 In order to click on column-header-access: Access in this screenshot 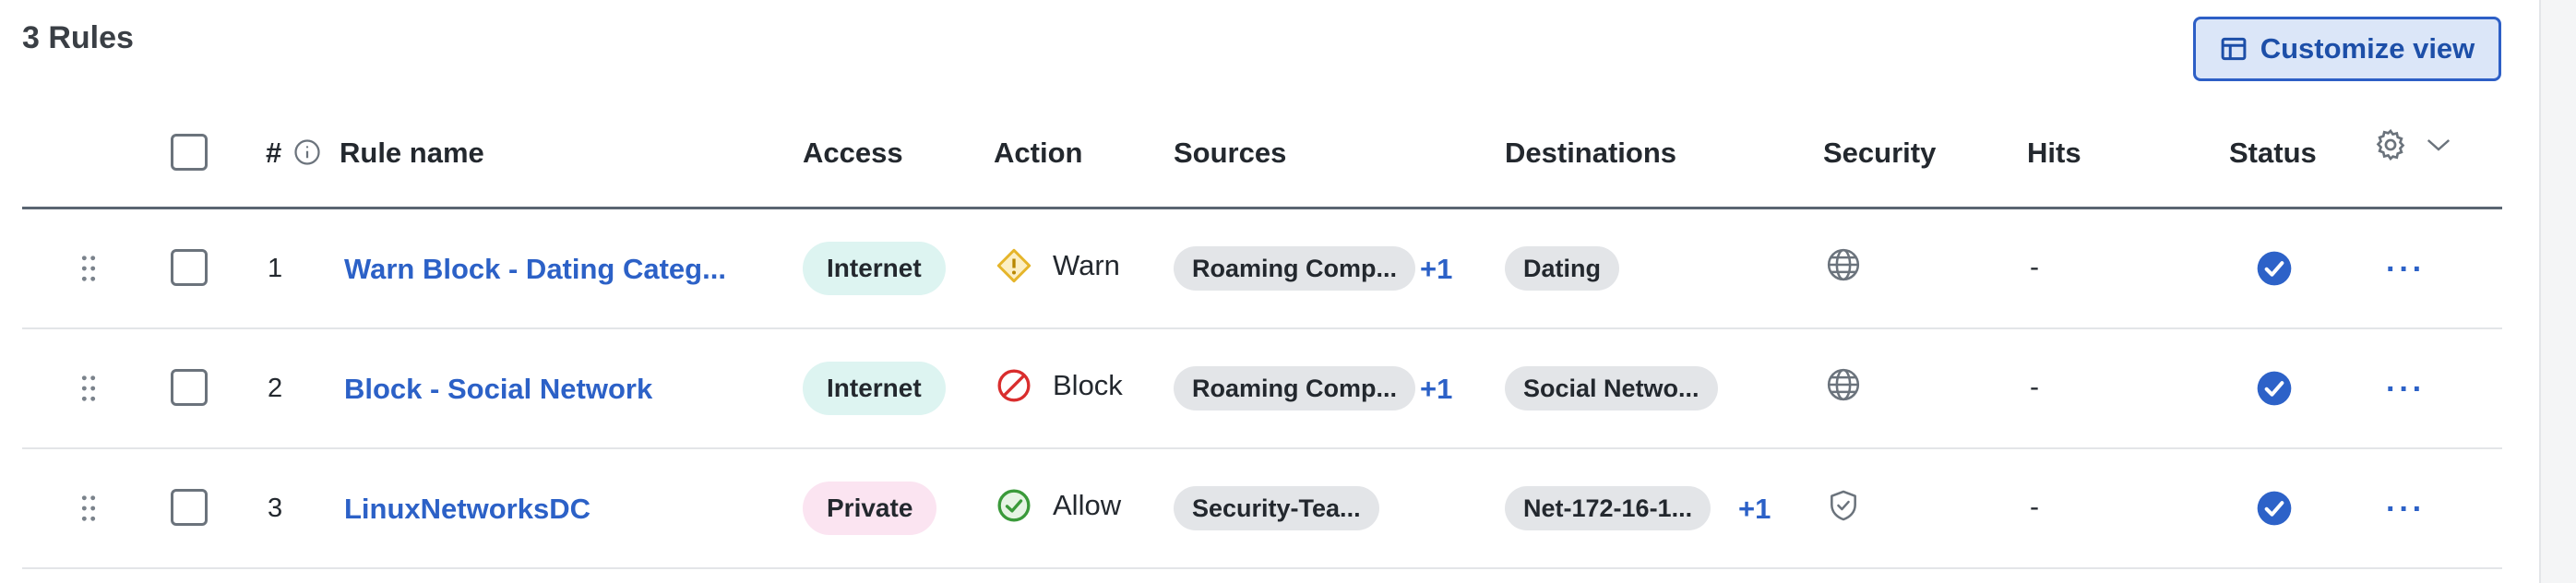, I will do `click(853, 153)`.